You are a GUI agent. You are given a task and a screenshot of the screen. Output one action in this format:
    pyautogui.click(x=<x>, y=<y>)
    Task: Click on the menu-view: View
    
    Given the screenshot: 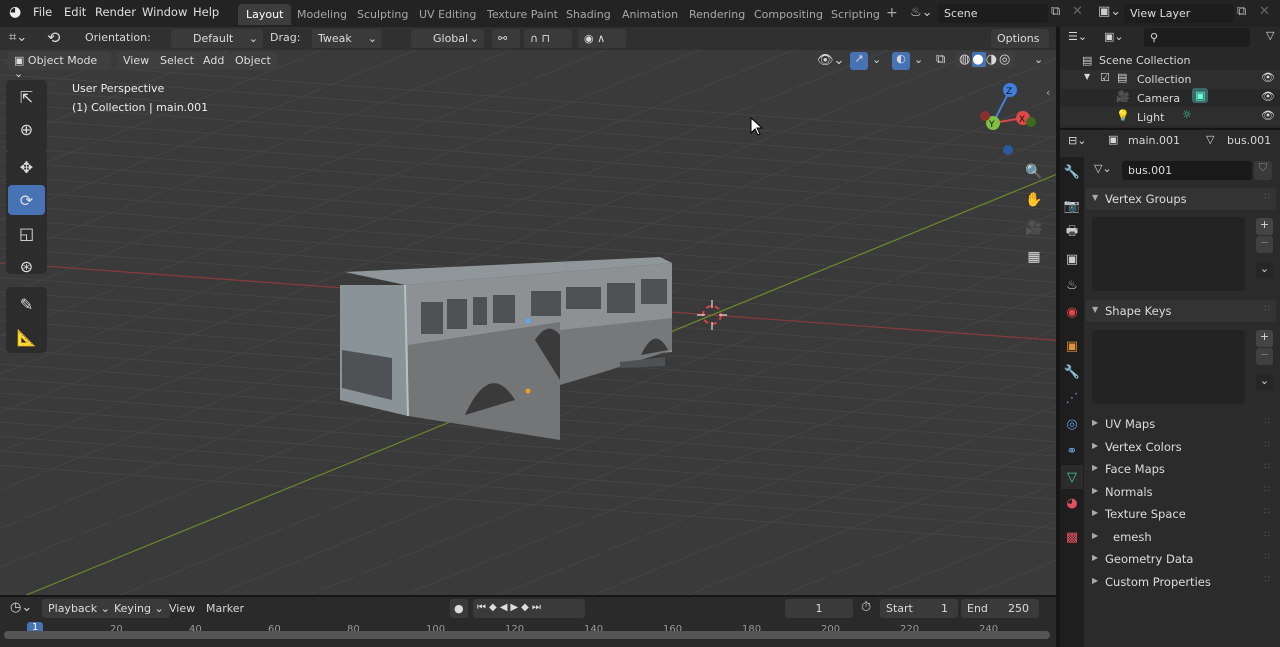 What is the action you would take?
    pyautogui.click(x=136, y=61)
    